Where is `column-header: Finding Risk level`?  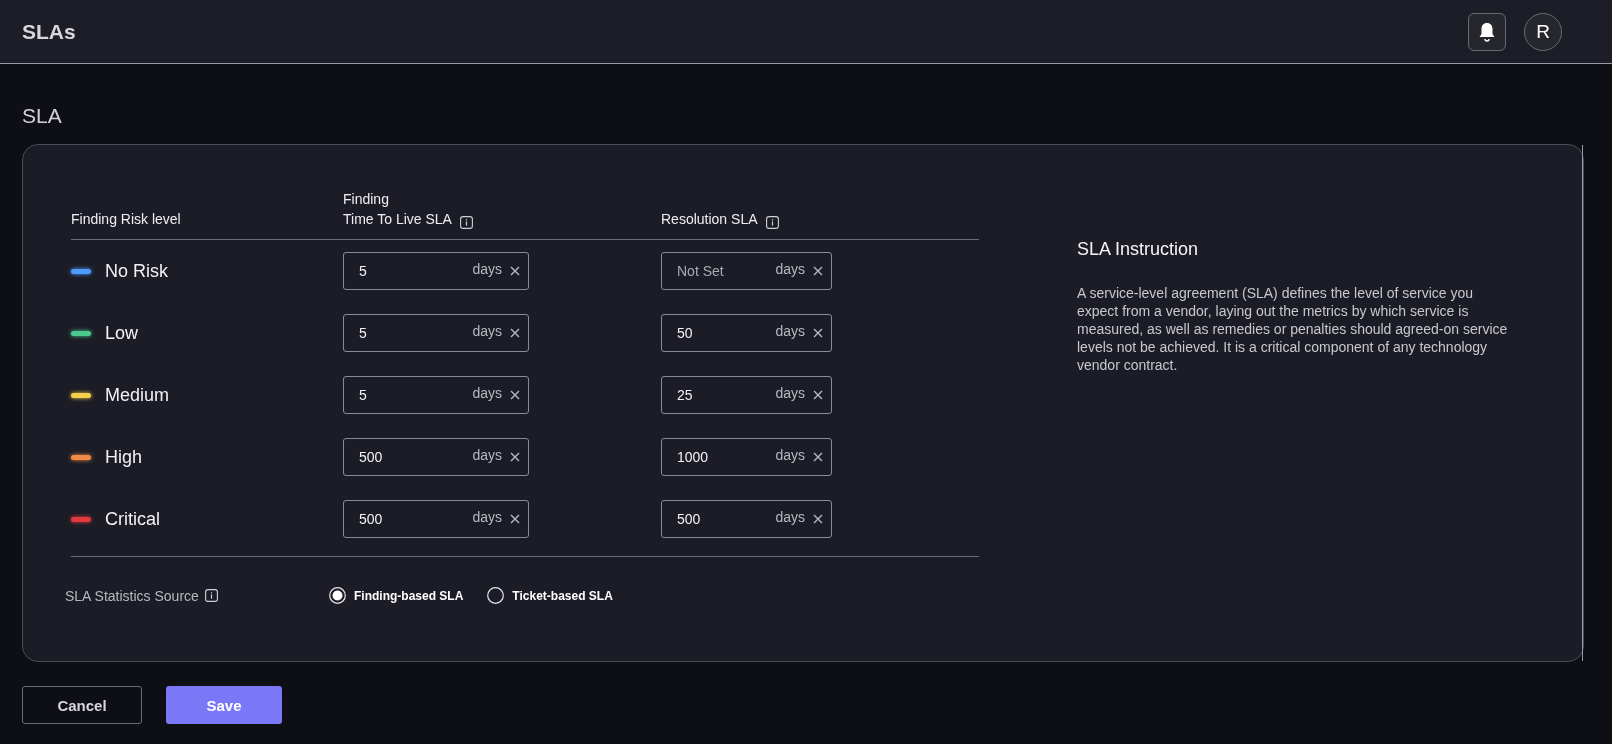
column-header: Finding Risk level is located at coordinates (126, 219).